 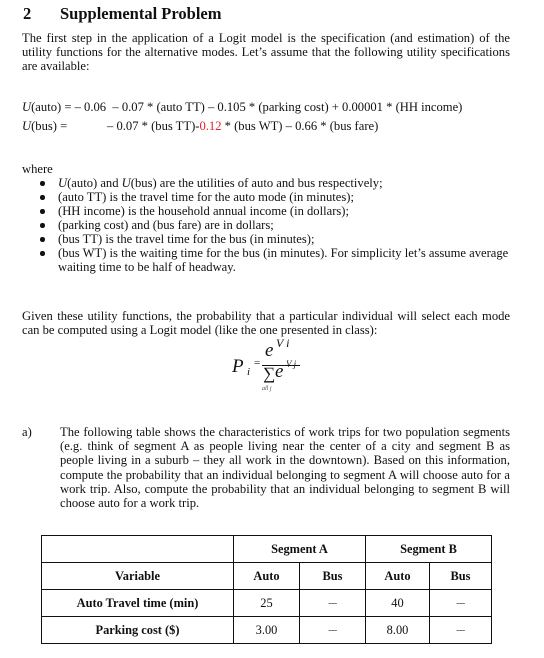 What do you see at coordinates (153, 126) in the screenshot?
I see `eq-bus-rhs-part1: – 0.07 * (bus TT)-` at bounding box center [153, 126].